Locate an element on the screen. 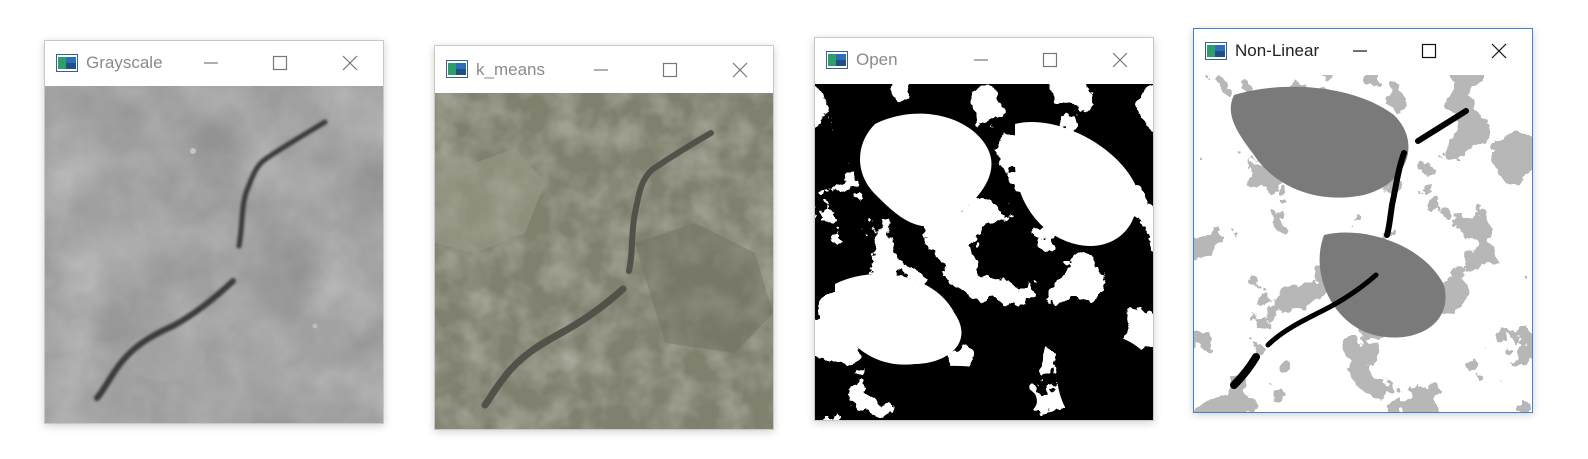 This screenshot has width=1588, height=459. title-bar: k_means is located at coordinates (604, 69).